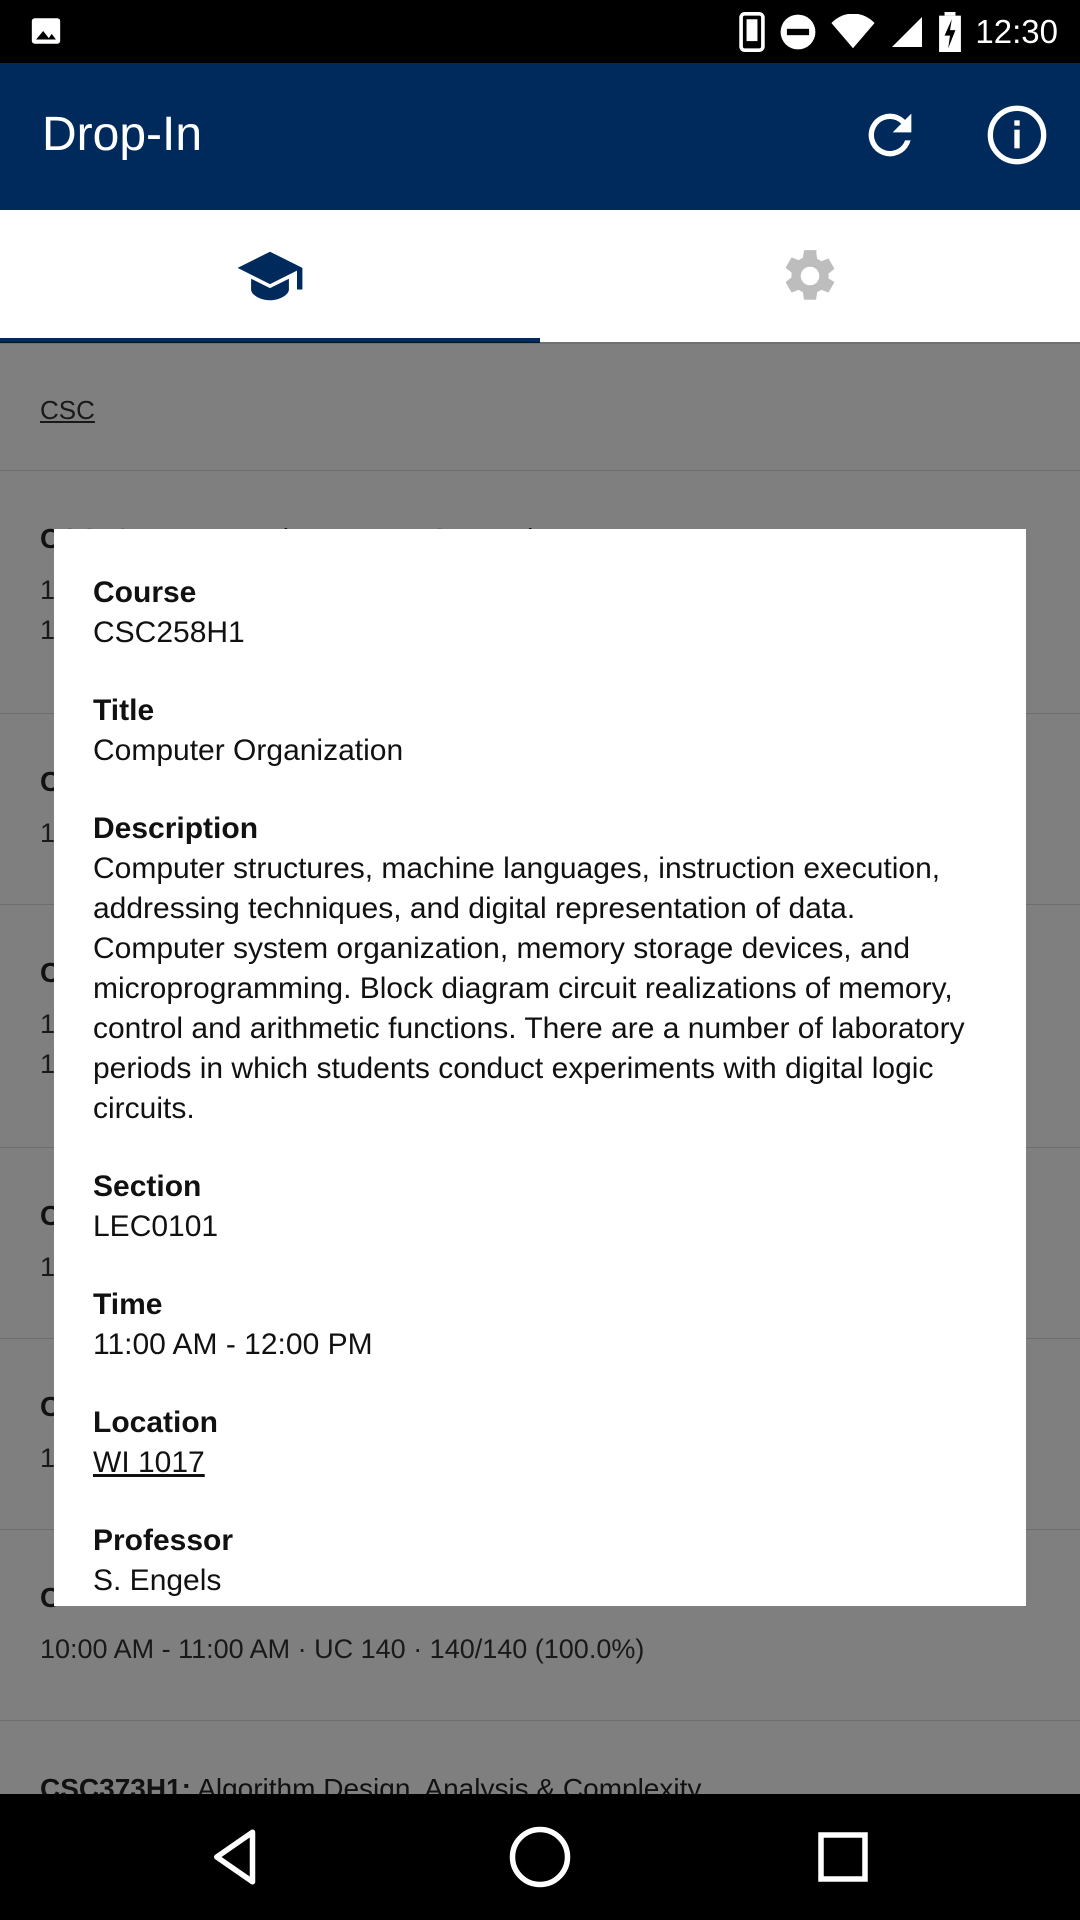  What do you see at coordinates (46, 31) in the screenshot?
I see `image-icon` at bounding box center [46, 31].